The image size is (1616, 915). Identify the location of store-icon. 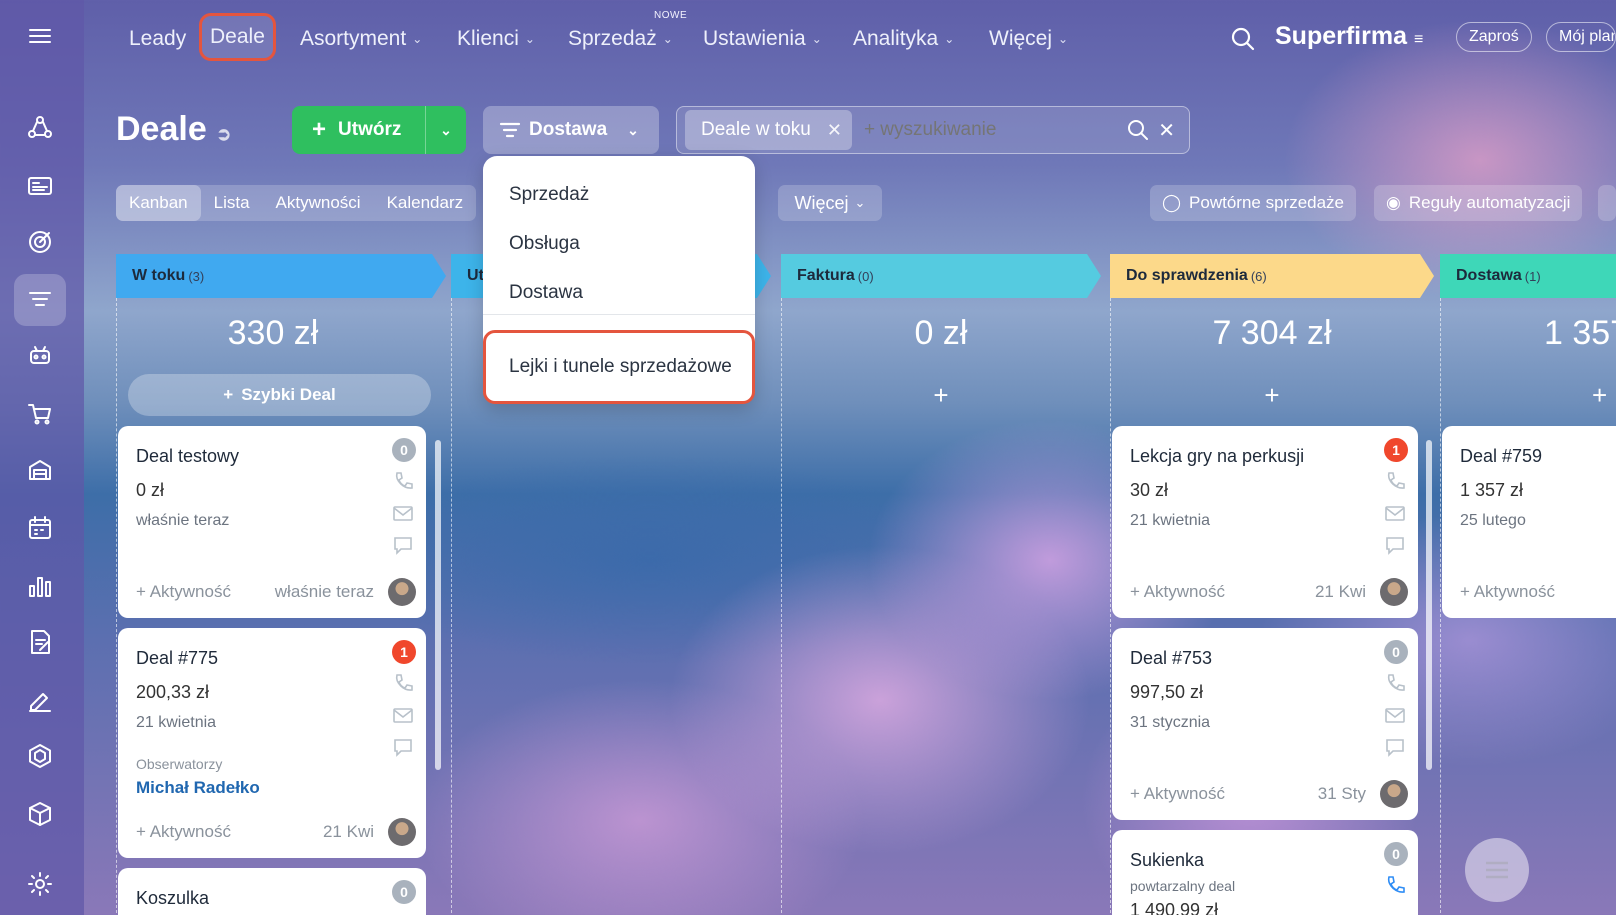
(40, 470).